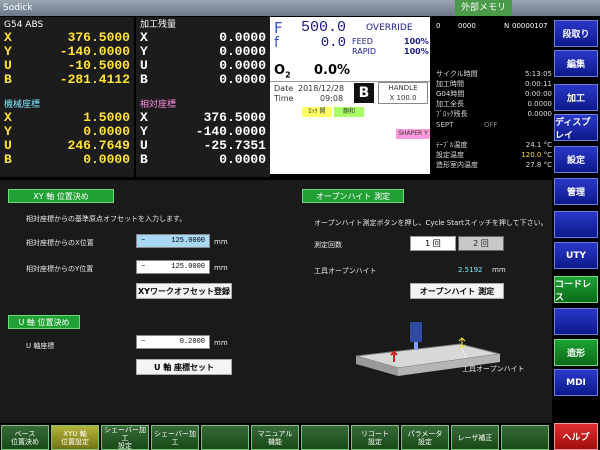 This screenshot has height=450, width=600. I want to click on side-menu-button: 管理, so click(576, 191).